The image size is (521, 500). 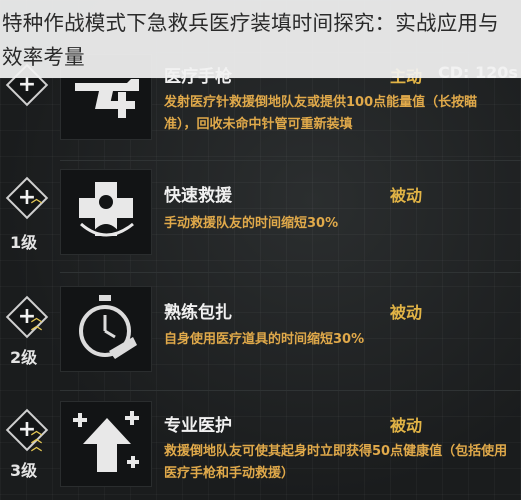 I want to click on skill-name: 快速救援, so click(x=198, y=196).